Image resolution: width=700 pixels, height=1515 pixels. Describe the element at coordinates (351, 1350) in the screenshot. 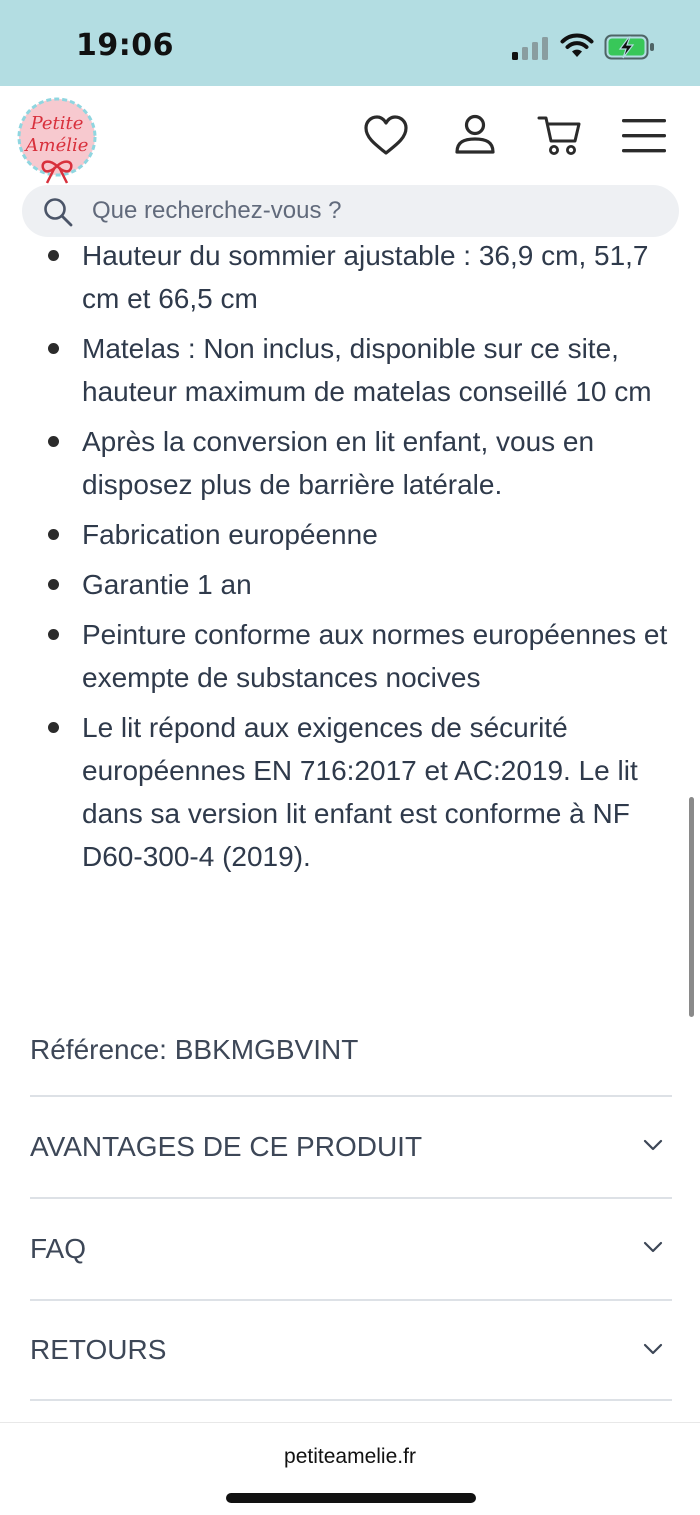

I see `accordion-retours: RETOURS` at that location.